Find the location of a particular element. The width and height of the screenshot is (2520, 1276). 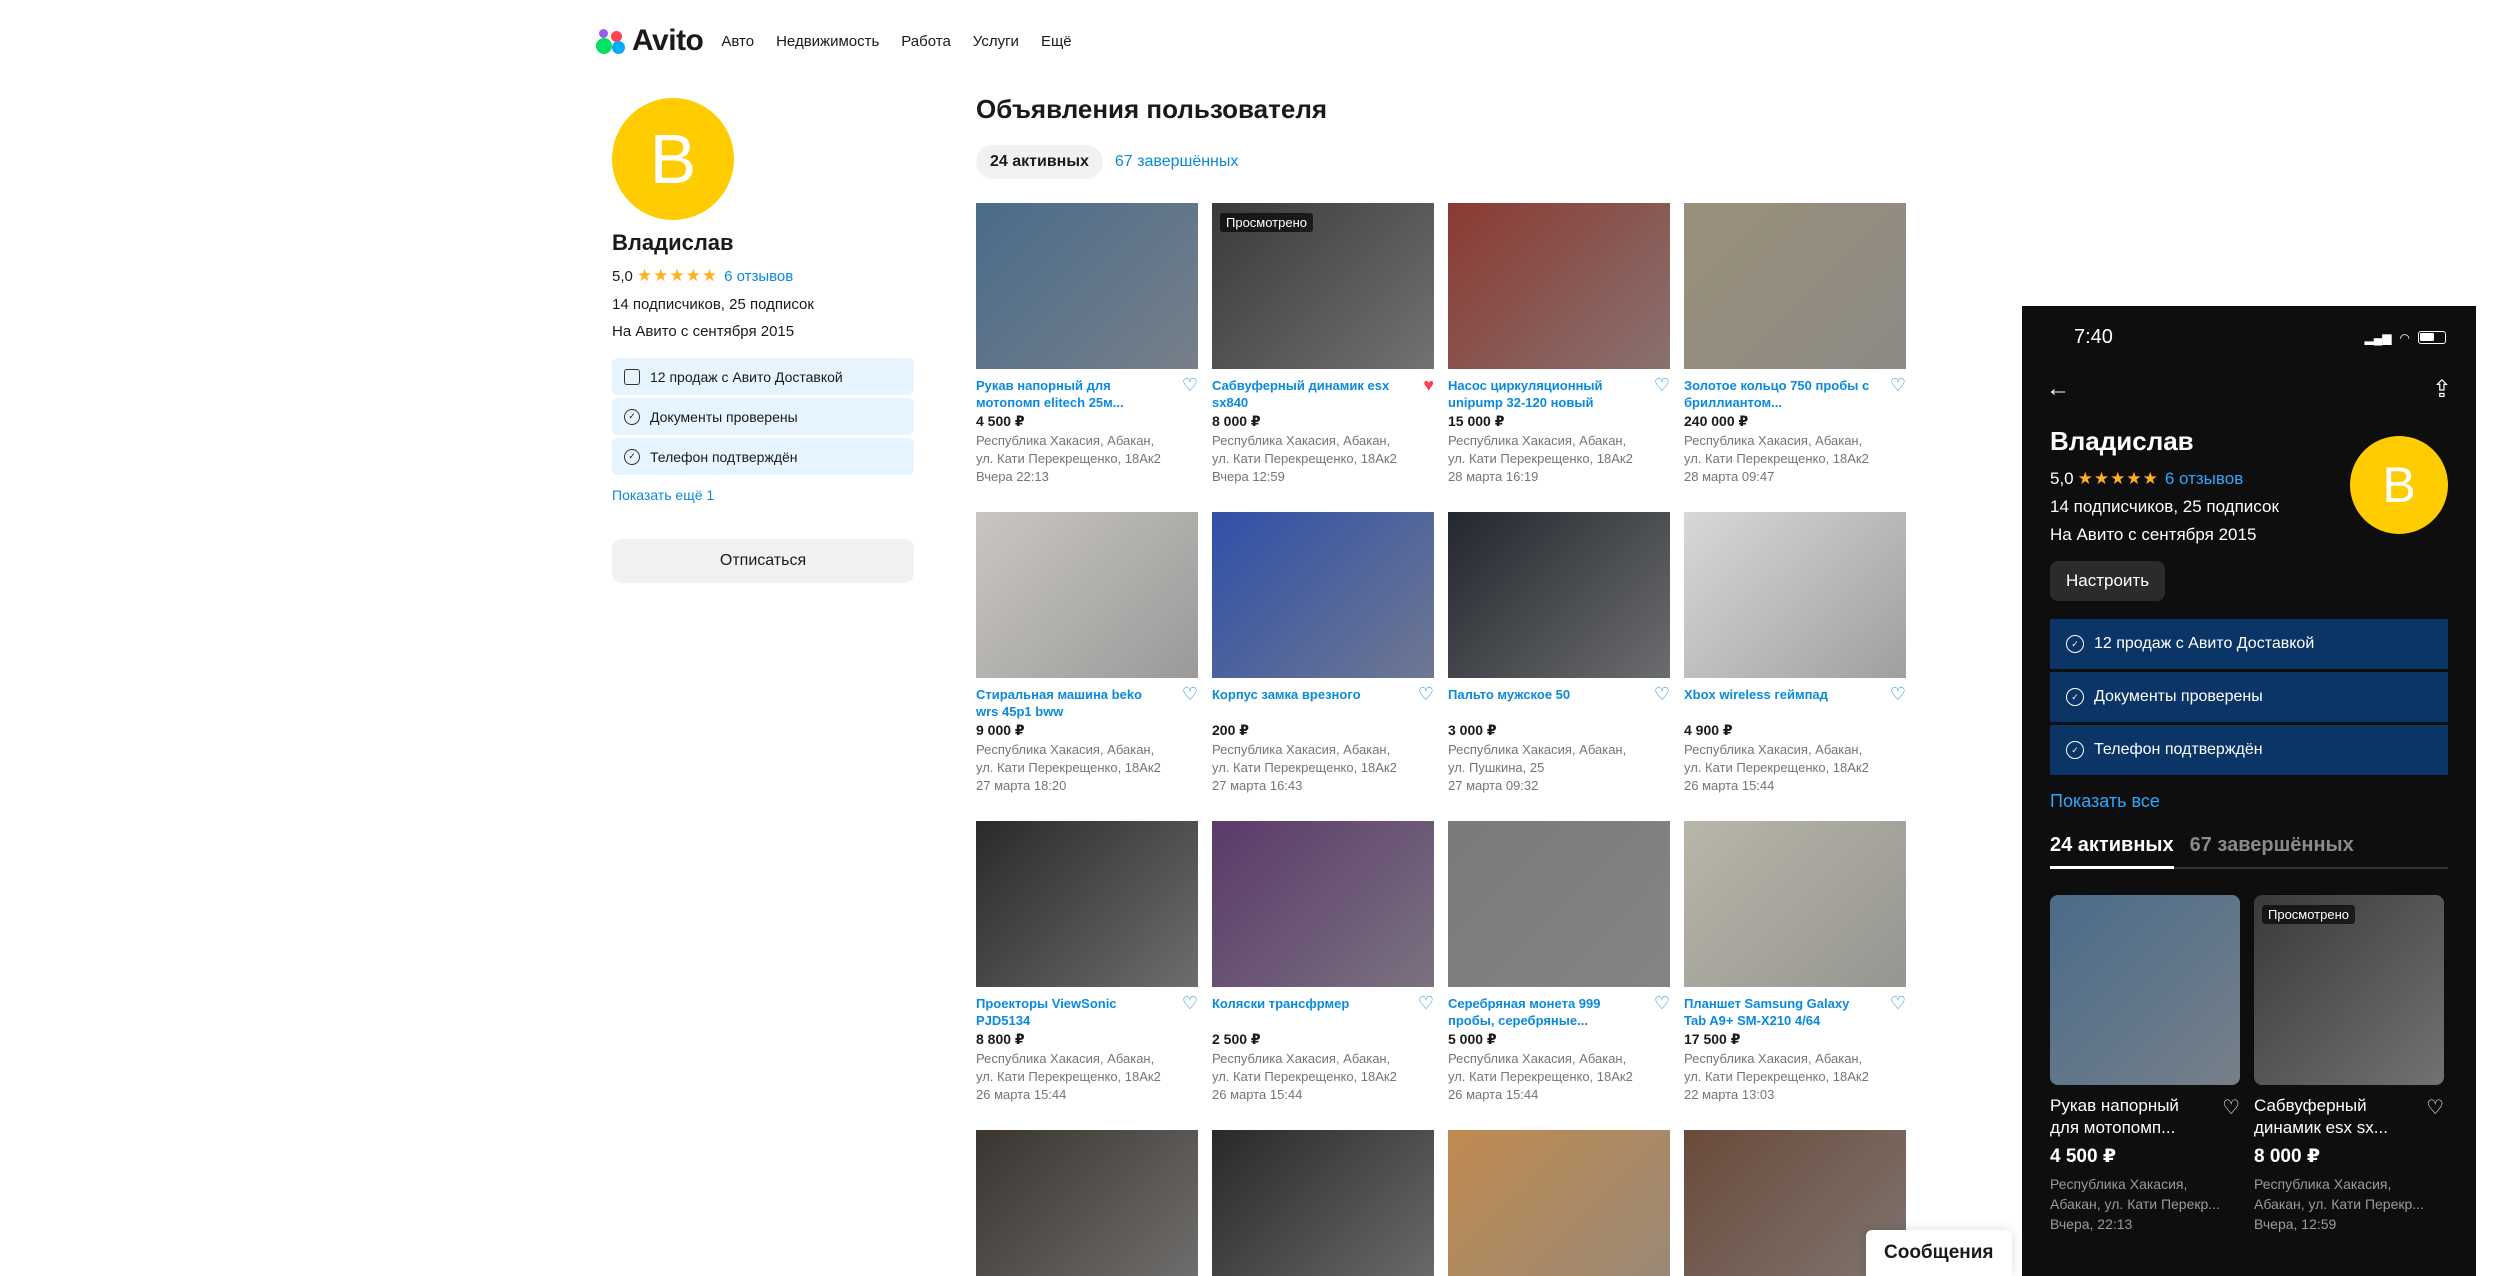

seen-badge: Просмотрено is located at coordinates (2309, 914).